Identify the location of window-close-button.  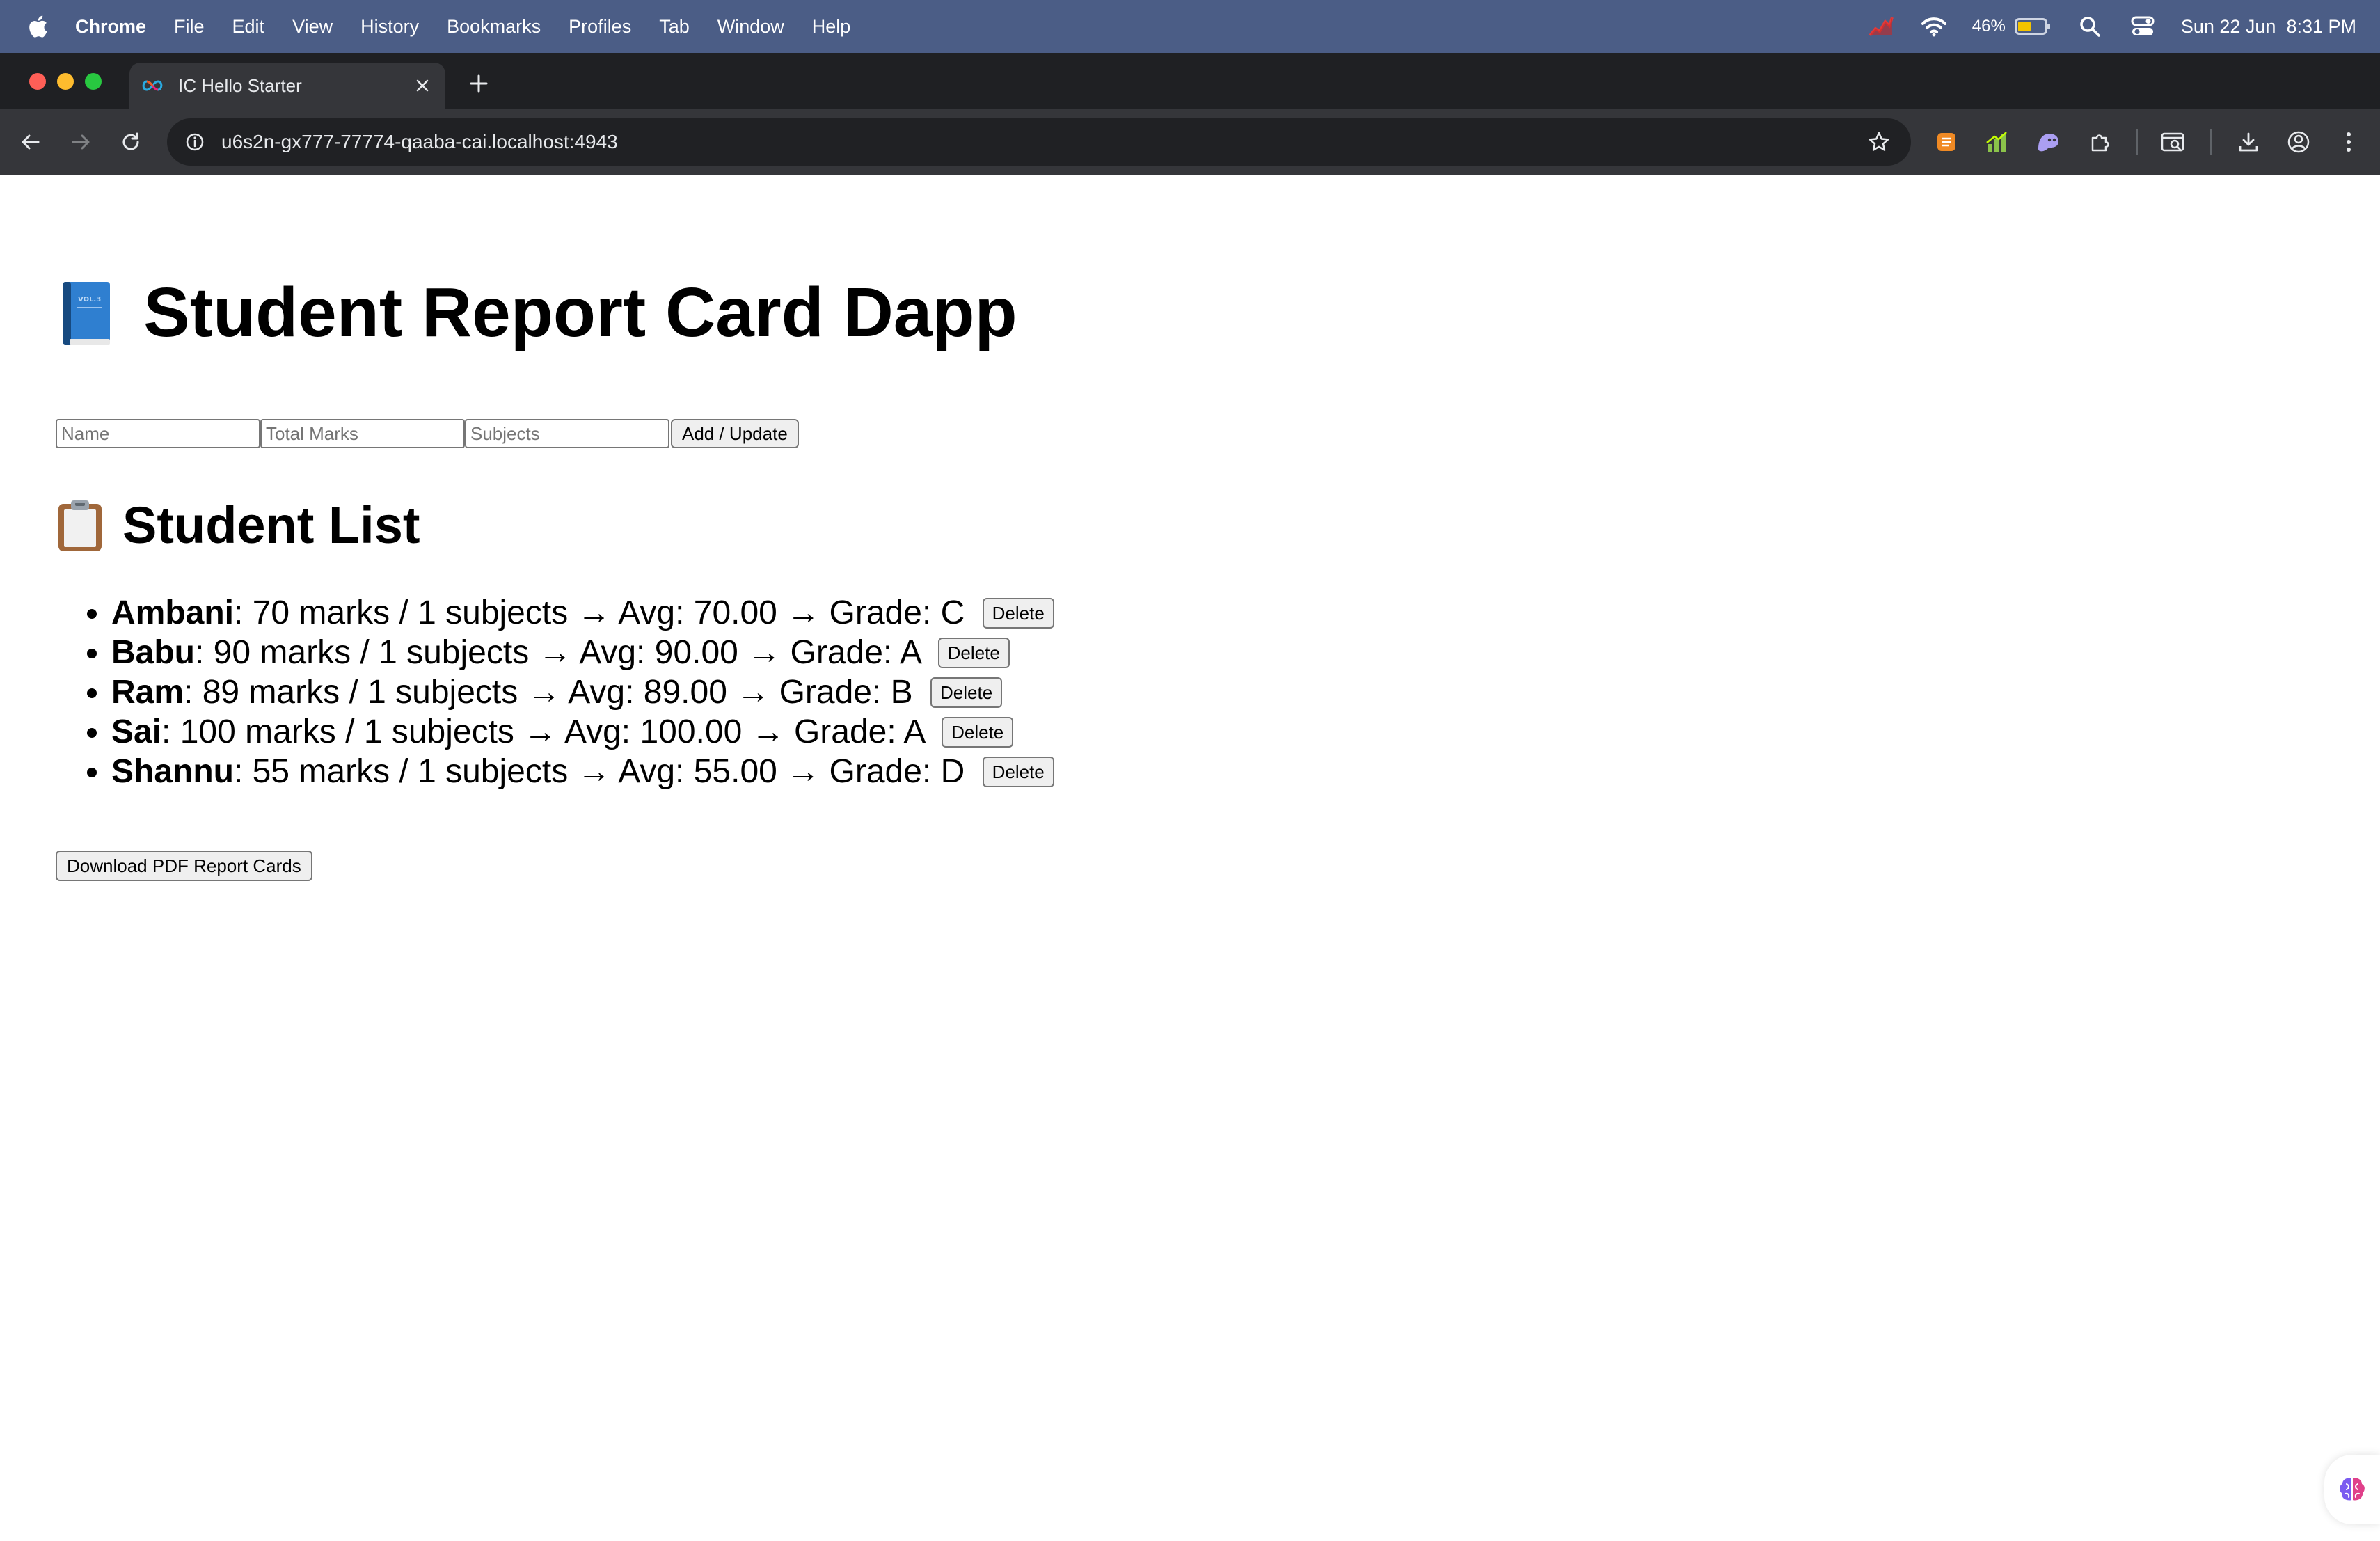
(37, 81).